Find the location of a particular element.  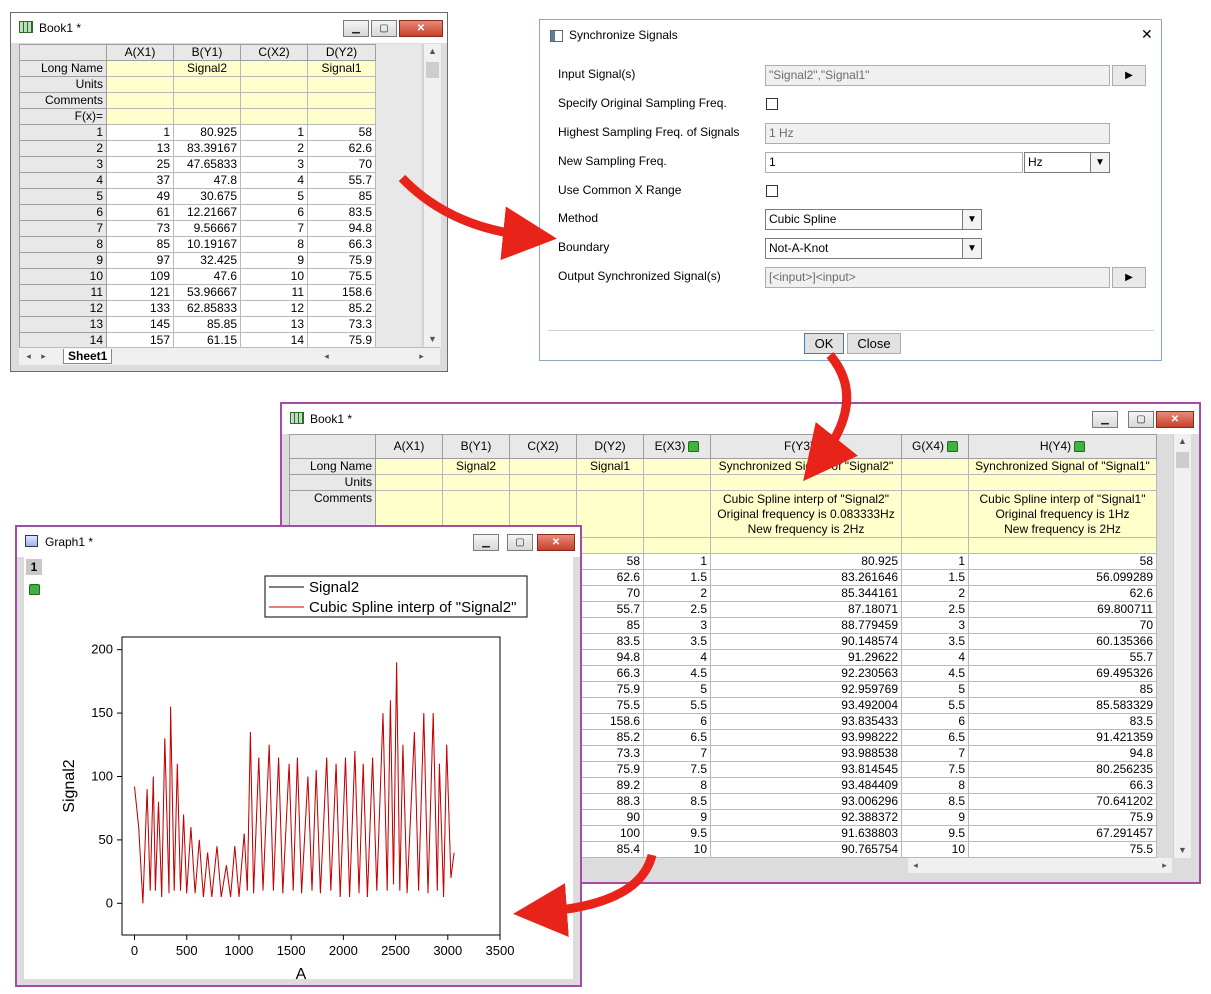

data-cell: 3 is located at coordinates (677, 625).